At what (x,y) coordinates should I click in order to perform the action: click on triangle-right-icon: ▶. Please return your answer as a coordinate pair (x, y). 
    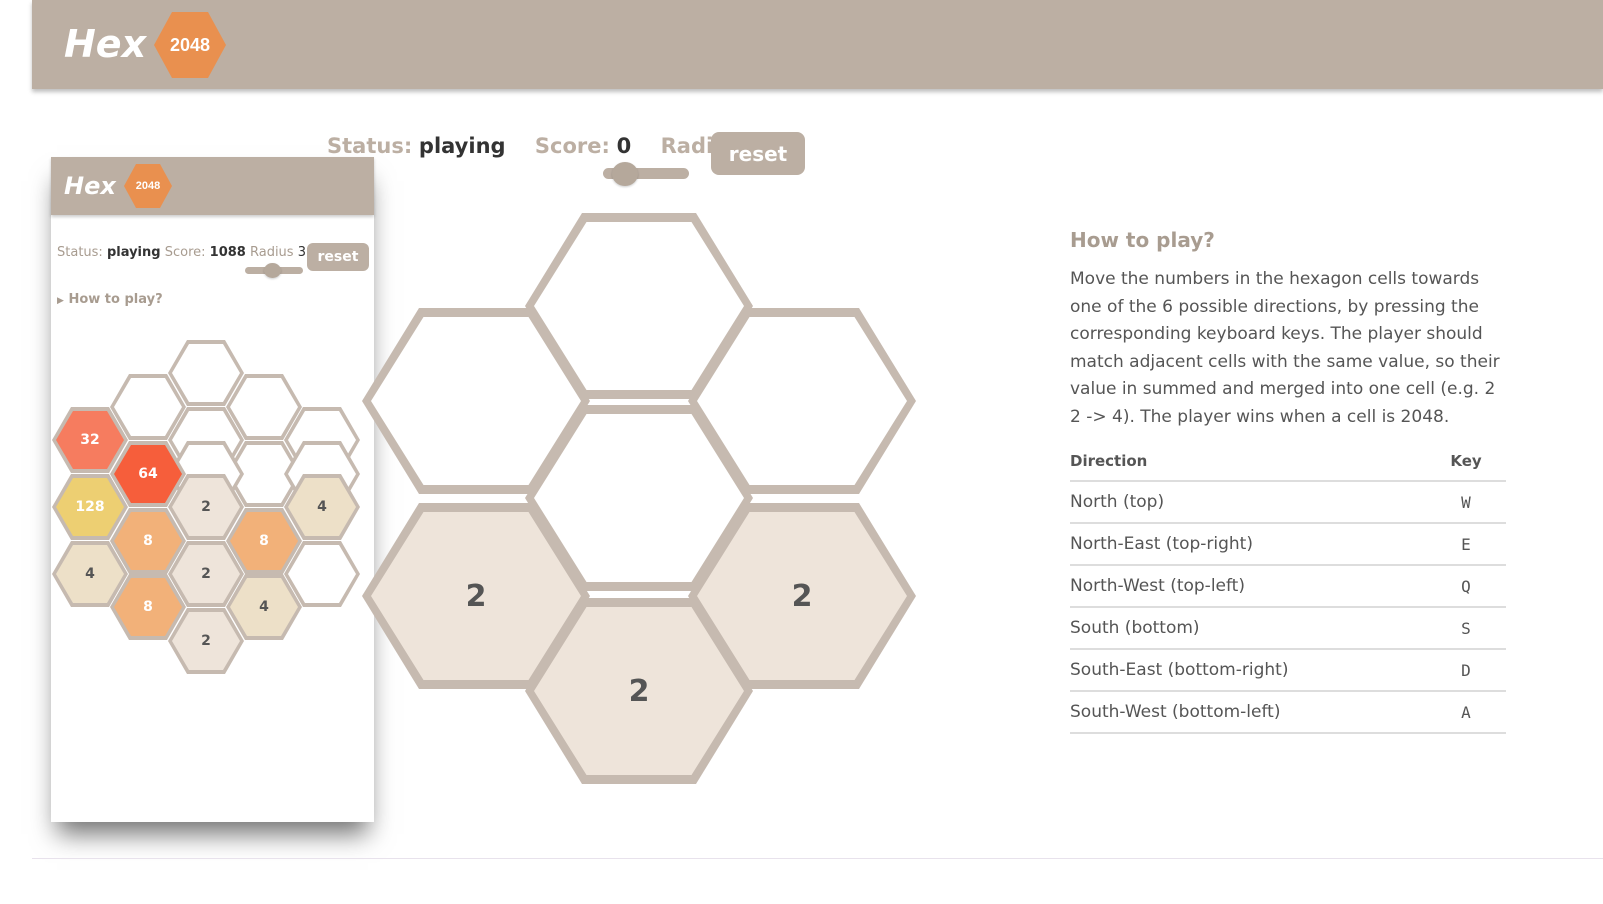
    Looking at the image, I should click on (60, 301).